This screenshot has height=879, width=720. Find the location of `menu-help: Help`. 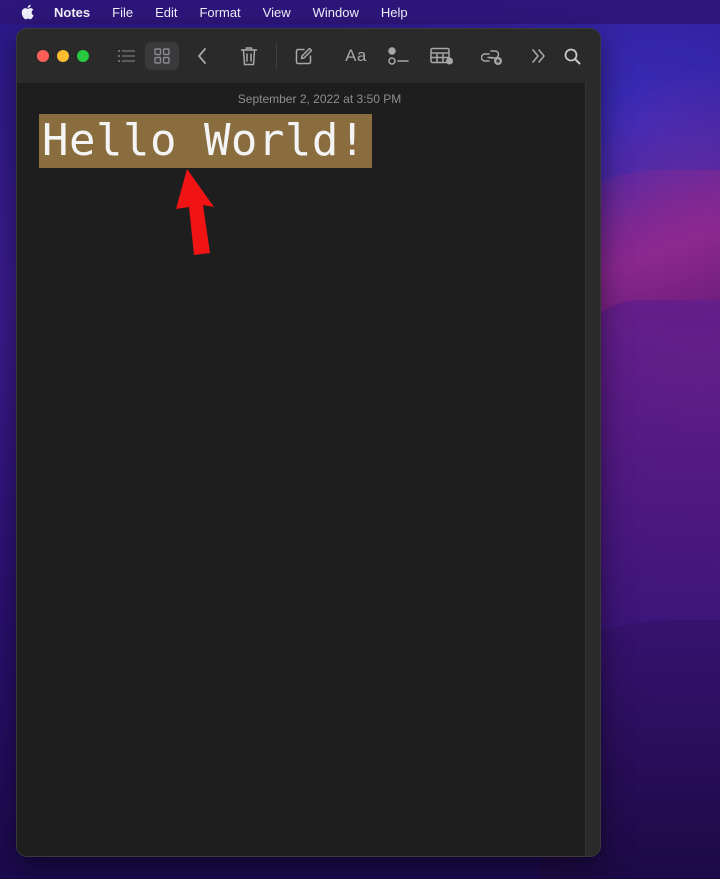

menu-help: Help is located at coordinates (394, 12).